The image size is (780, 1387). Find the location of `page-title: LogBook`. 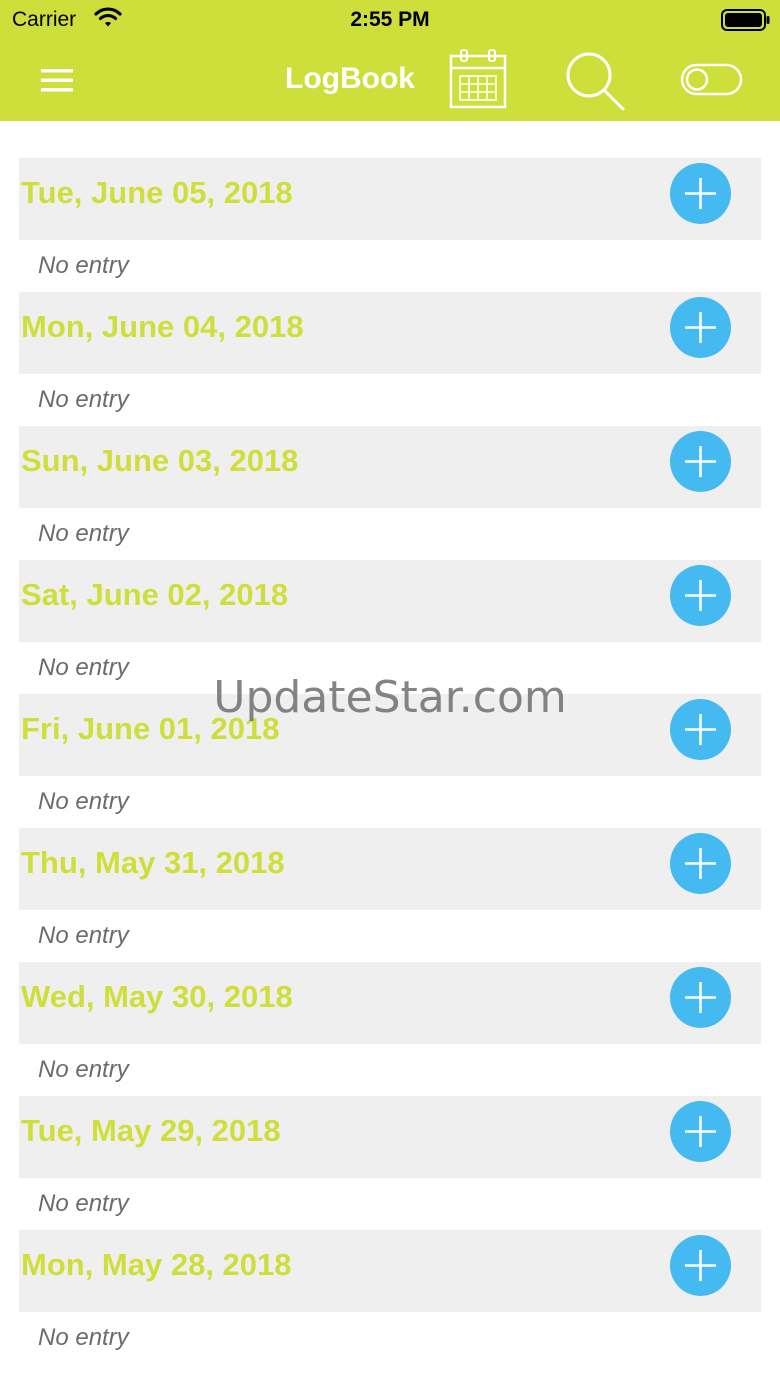

page-title: LogBook is located at coordinates (350, 78).